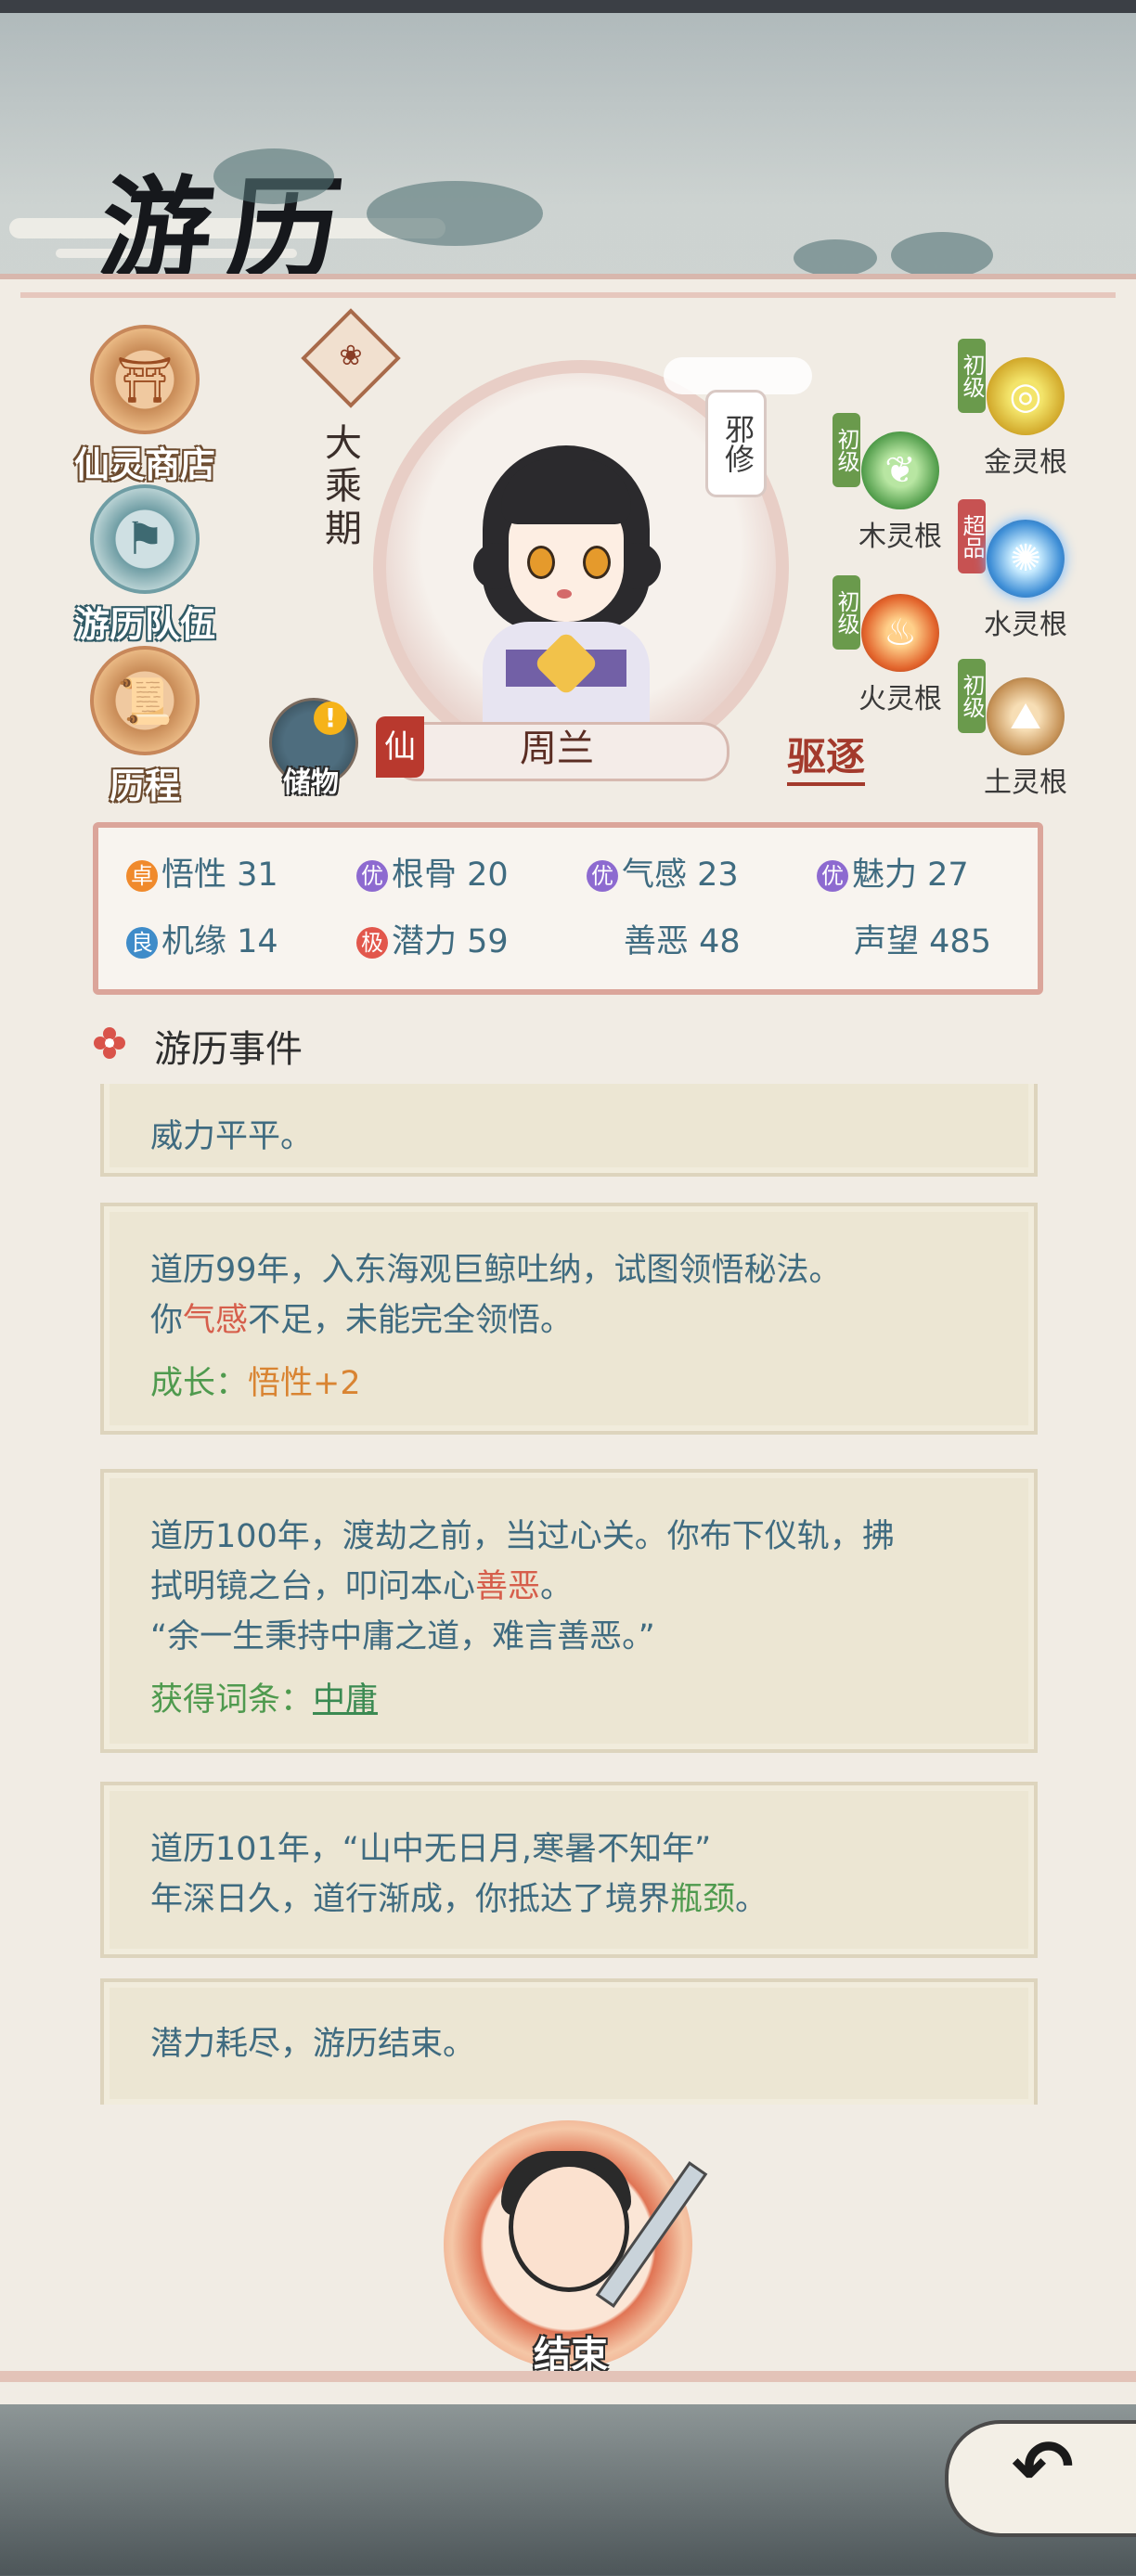 This screenshot has height=2576, width=1136. Describe the element at coordinates (960, 941) in the screenshot. I see `stat-value: 485` at that location.